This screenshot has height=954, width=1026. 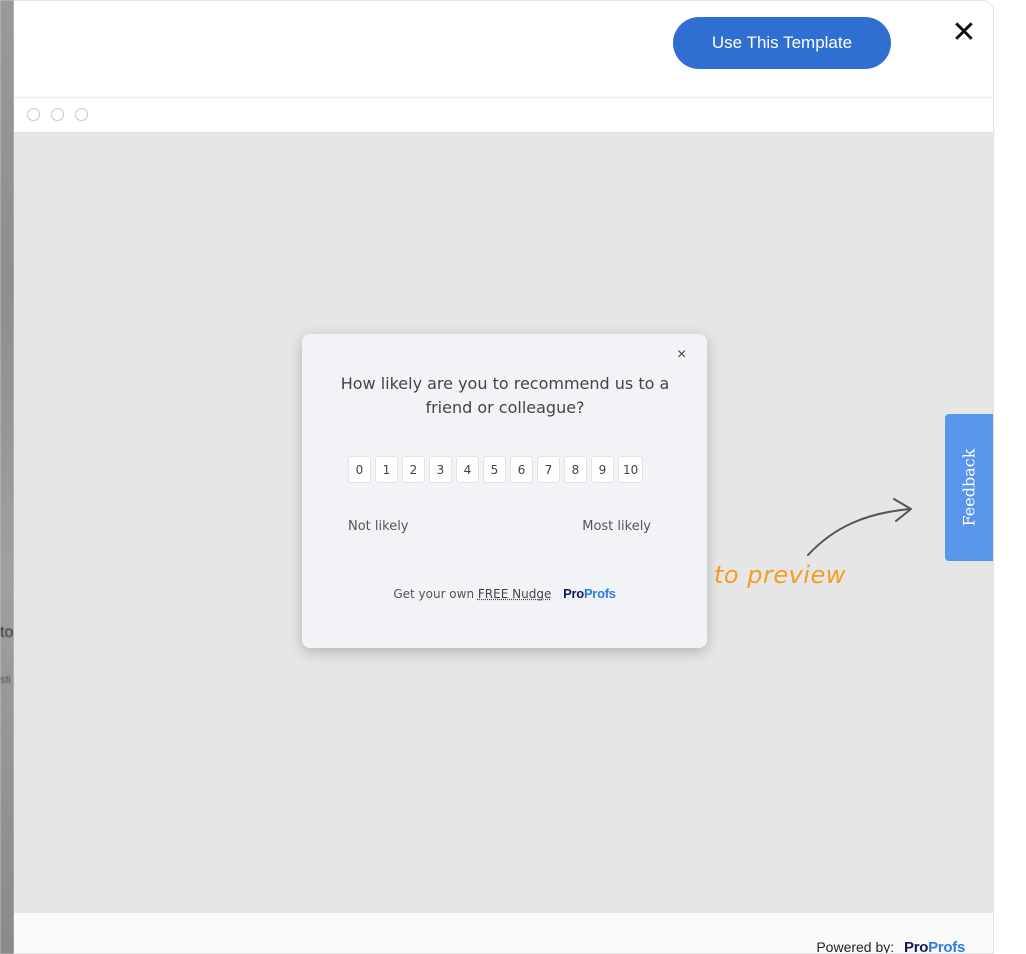 I want to click on nps-score-button: 3, so click(x=440, y=469).